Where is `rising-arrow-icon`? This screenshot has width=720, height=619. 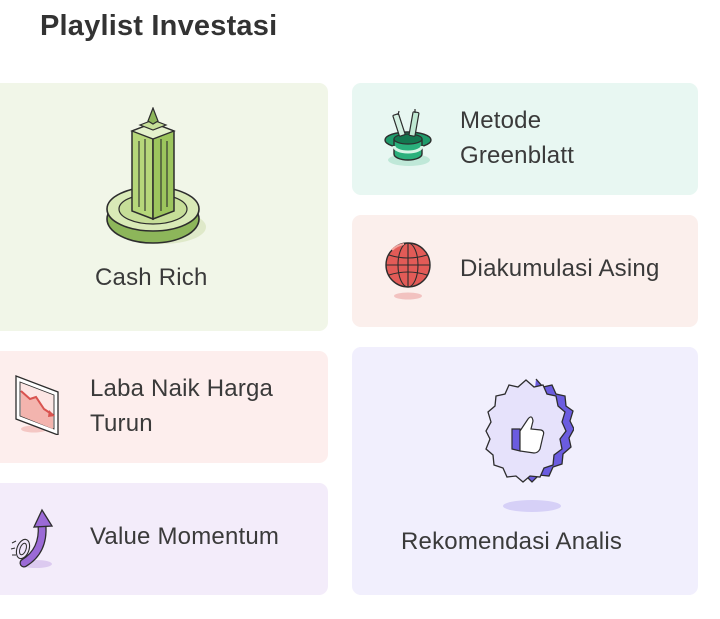
rising-arrow-icon is located at coordinates (36, 539).